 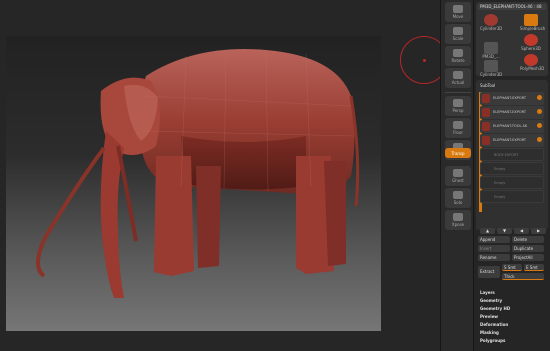 I want to click on duplicate-button: Duplicate, so click(x=528, y=248).